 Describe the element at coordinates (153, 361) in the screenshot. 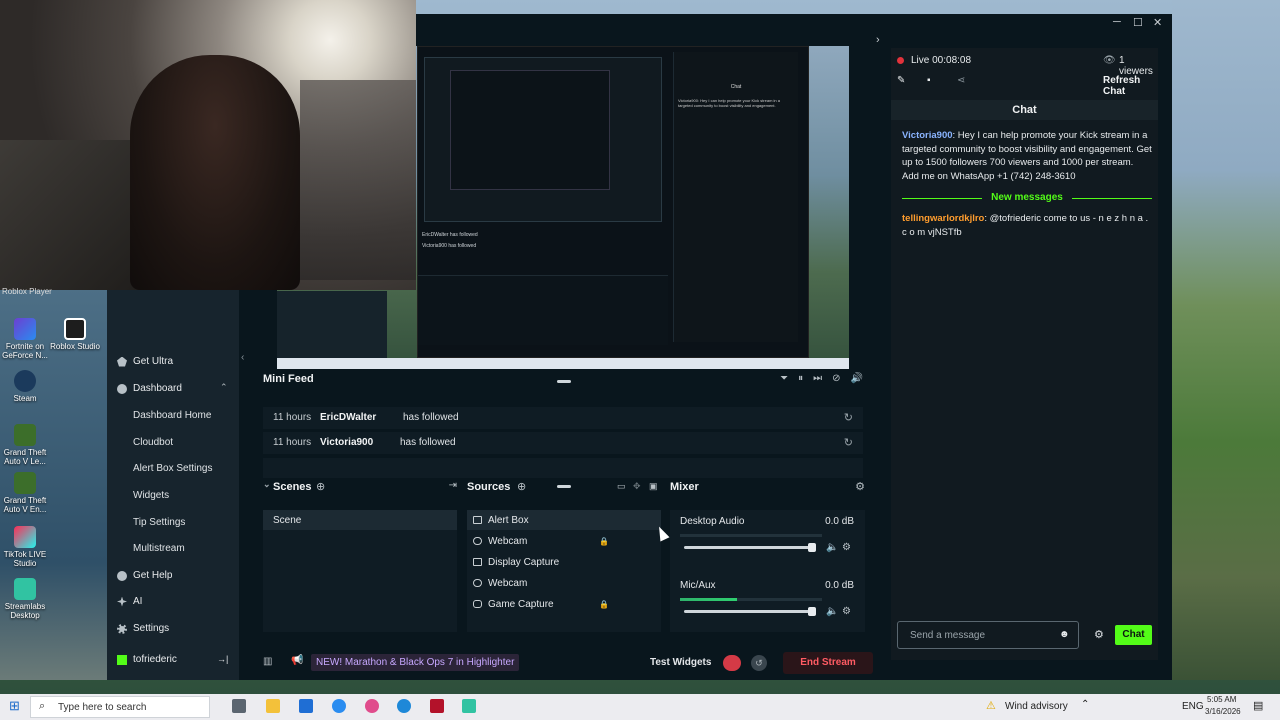

I see `sidebar-item-label: Get Ultra` at that location.